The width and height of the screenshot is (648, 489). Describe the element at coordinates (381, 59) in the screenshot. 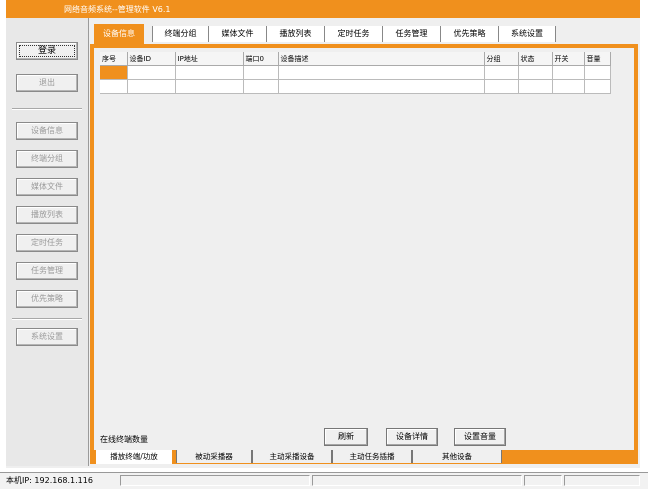

I see `column-header-description: 设备描述` at that location.